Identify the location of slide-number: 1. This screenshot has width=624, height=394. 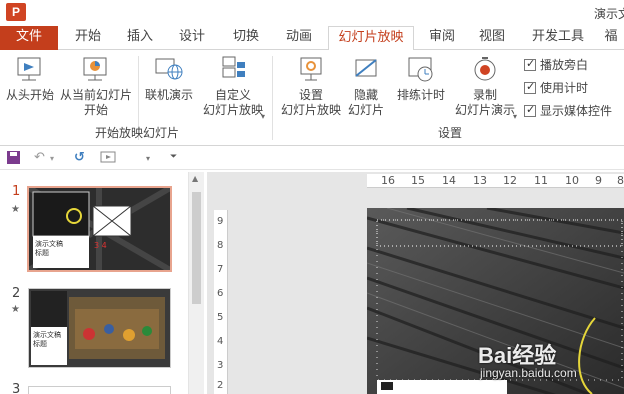
(16, 191).